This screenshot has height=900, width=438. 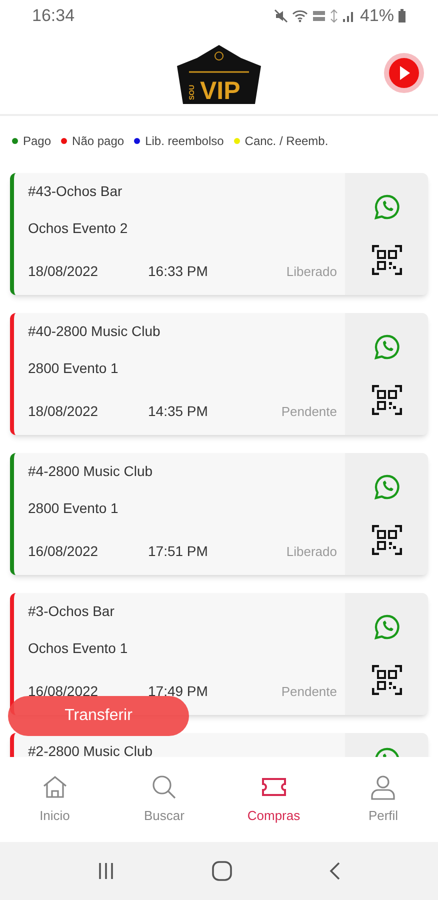 What do you see at coordinates (377, 16) in the screenshot?
I see `battery-percent: 41%` at bounding box center [377, 16].